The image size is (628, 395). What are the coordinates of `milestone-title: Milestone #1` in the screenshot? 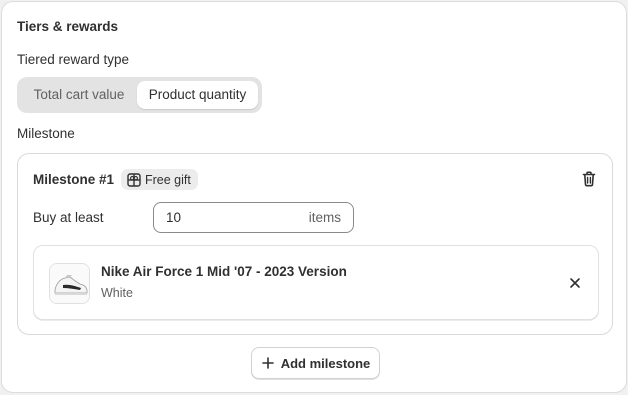 It's located at (74, 179).